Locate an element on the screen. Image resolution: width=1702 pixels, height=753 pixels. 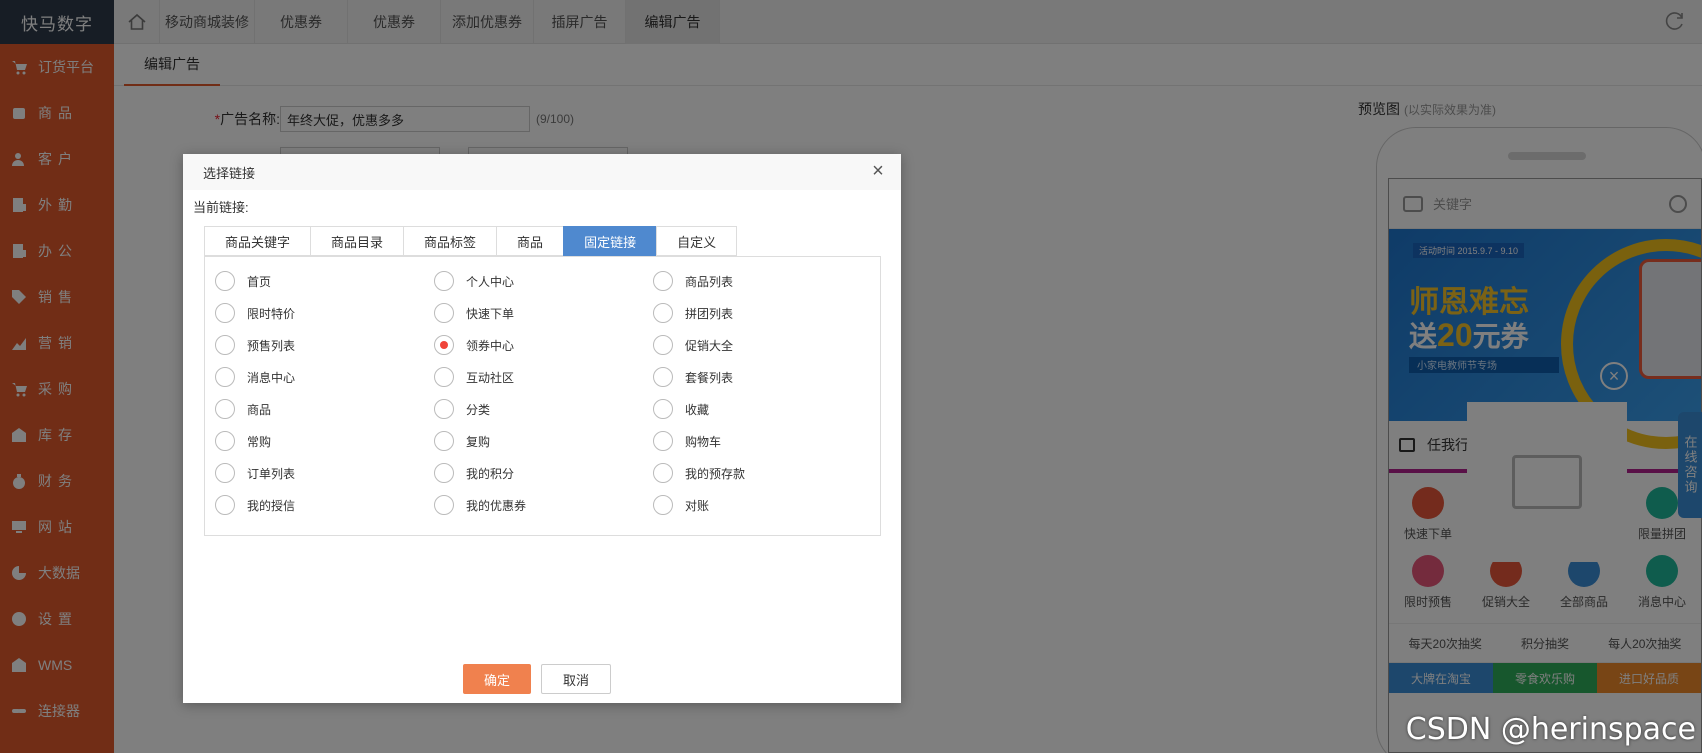
link-option: 消息中心 is located at coordinates (324, 377).